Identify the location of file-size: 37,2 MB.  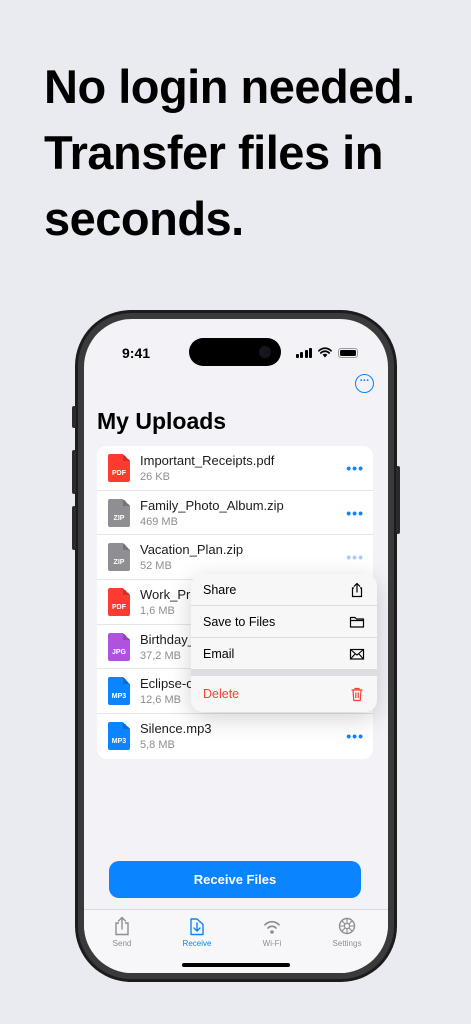
(160, 655).